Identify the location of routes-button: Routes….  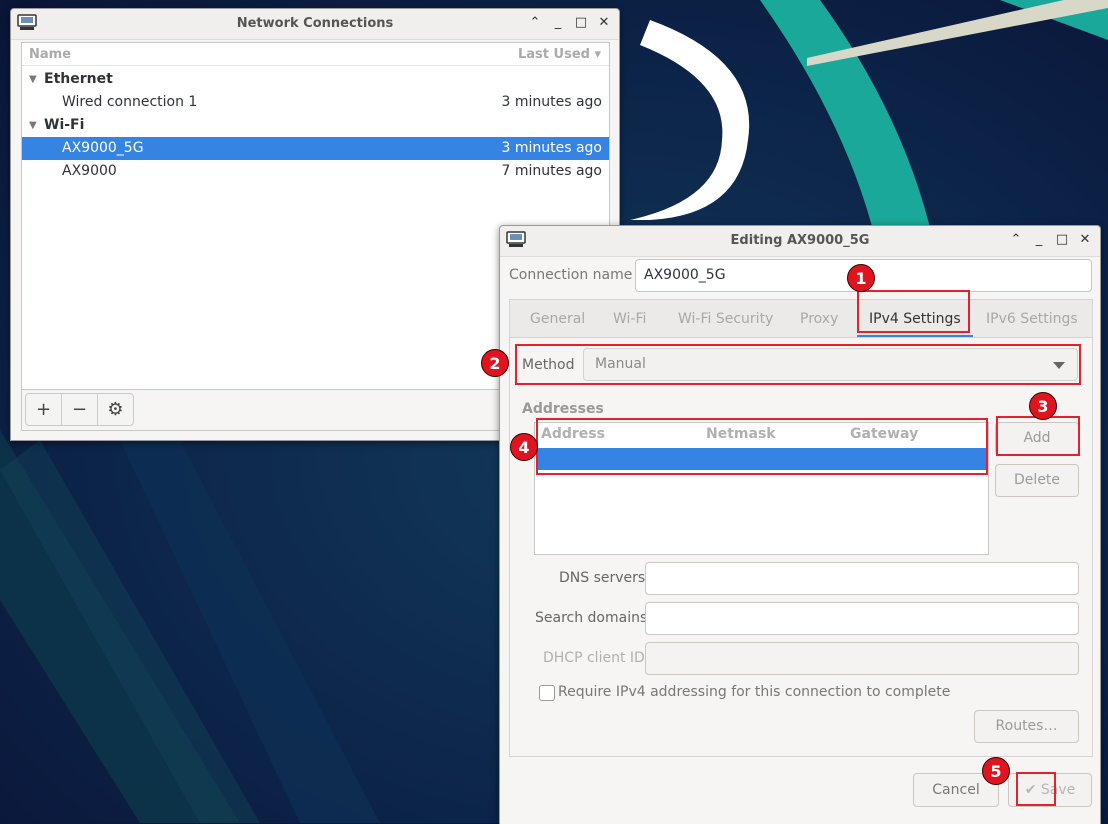
(1026, 726).